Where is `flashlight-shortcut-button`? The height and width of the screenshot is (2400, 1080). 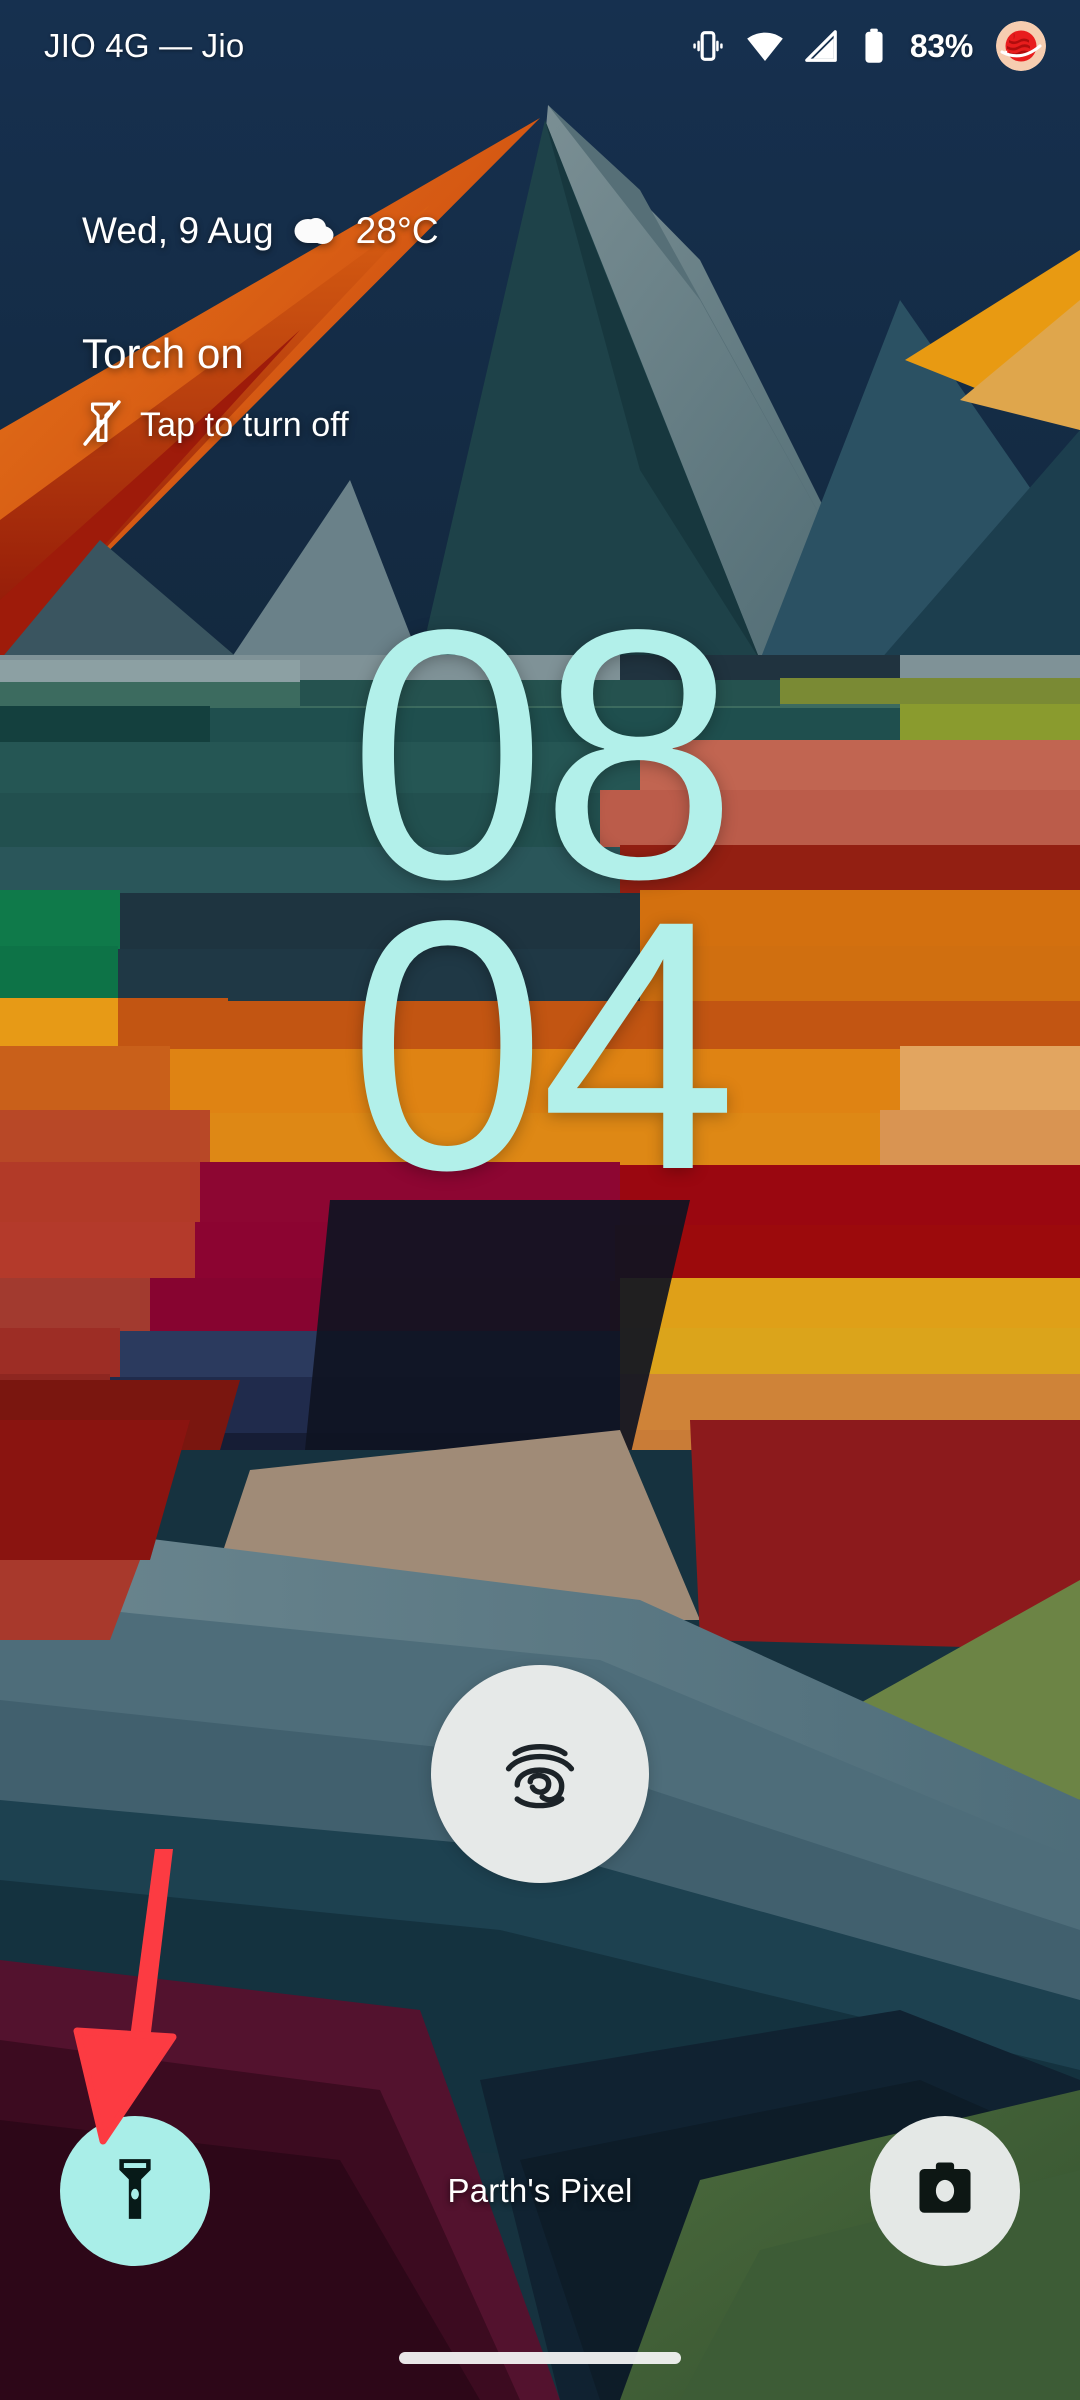
flashlight-shortcut-button is located at coordinates (135, 2191).